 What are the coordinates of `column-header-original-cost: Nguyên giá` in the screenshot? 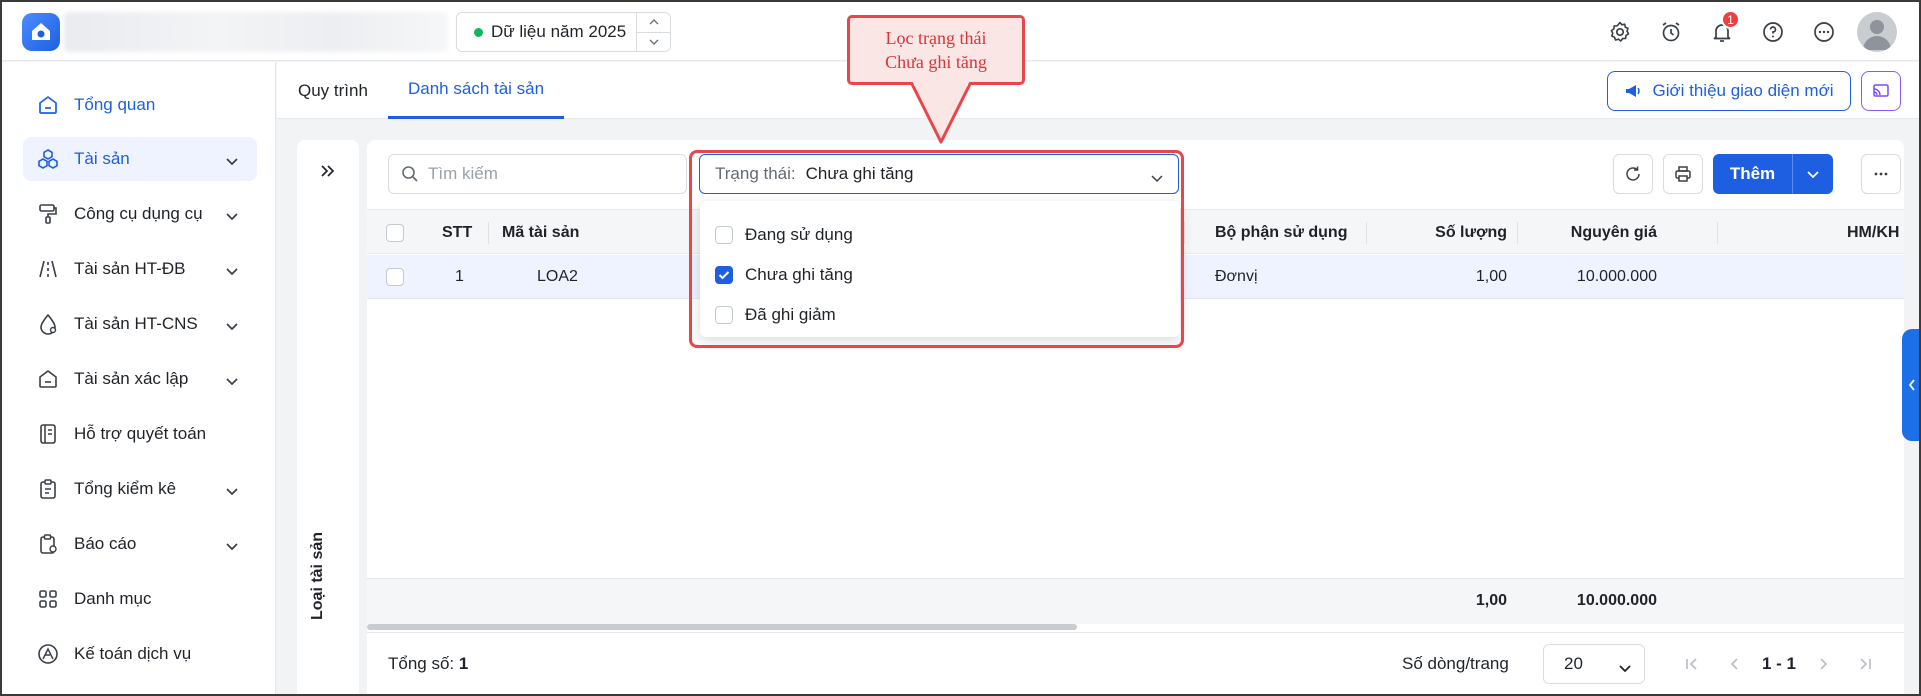 It's located at (1592, 232).